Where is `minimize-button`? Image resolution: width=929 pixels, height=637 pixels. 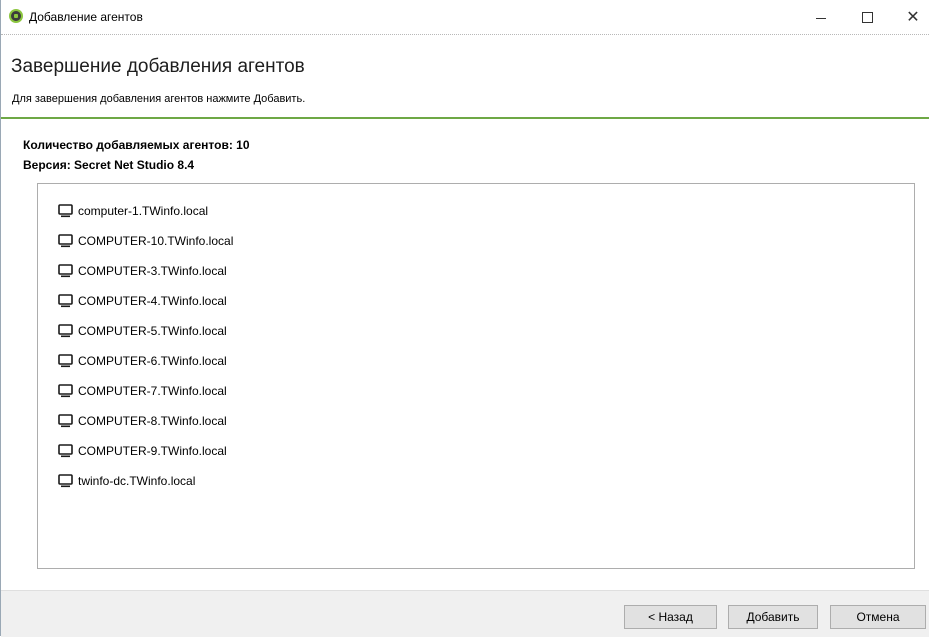 minimize-button is located at coordinates (821, 17).